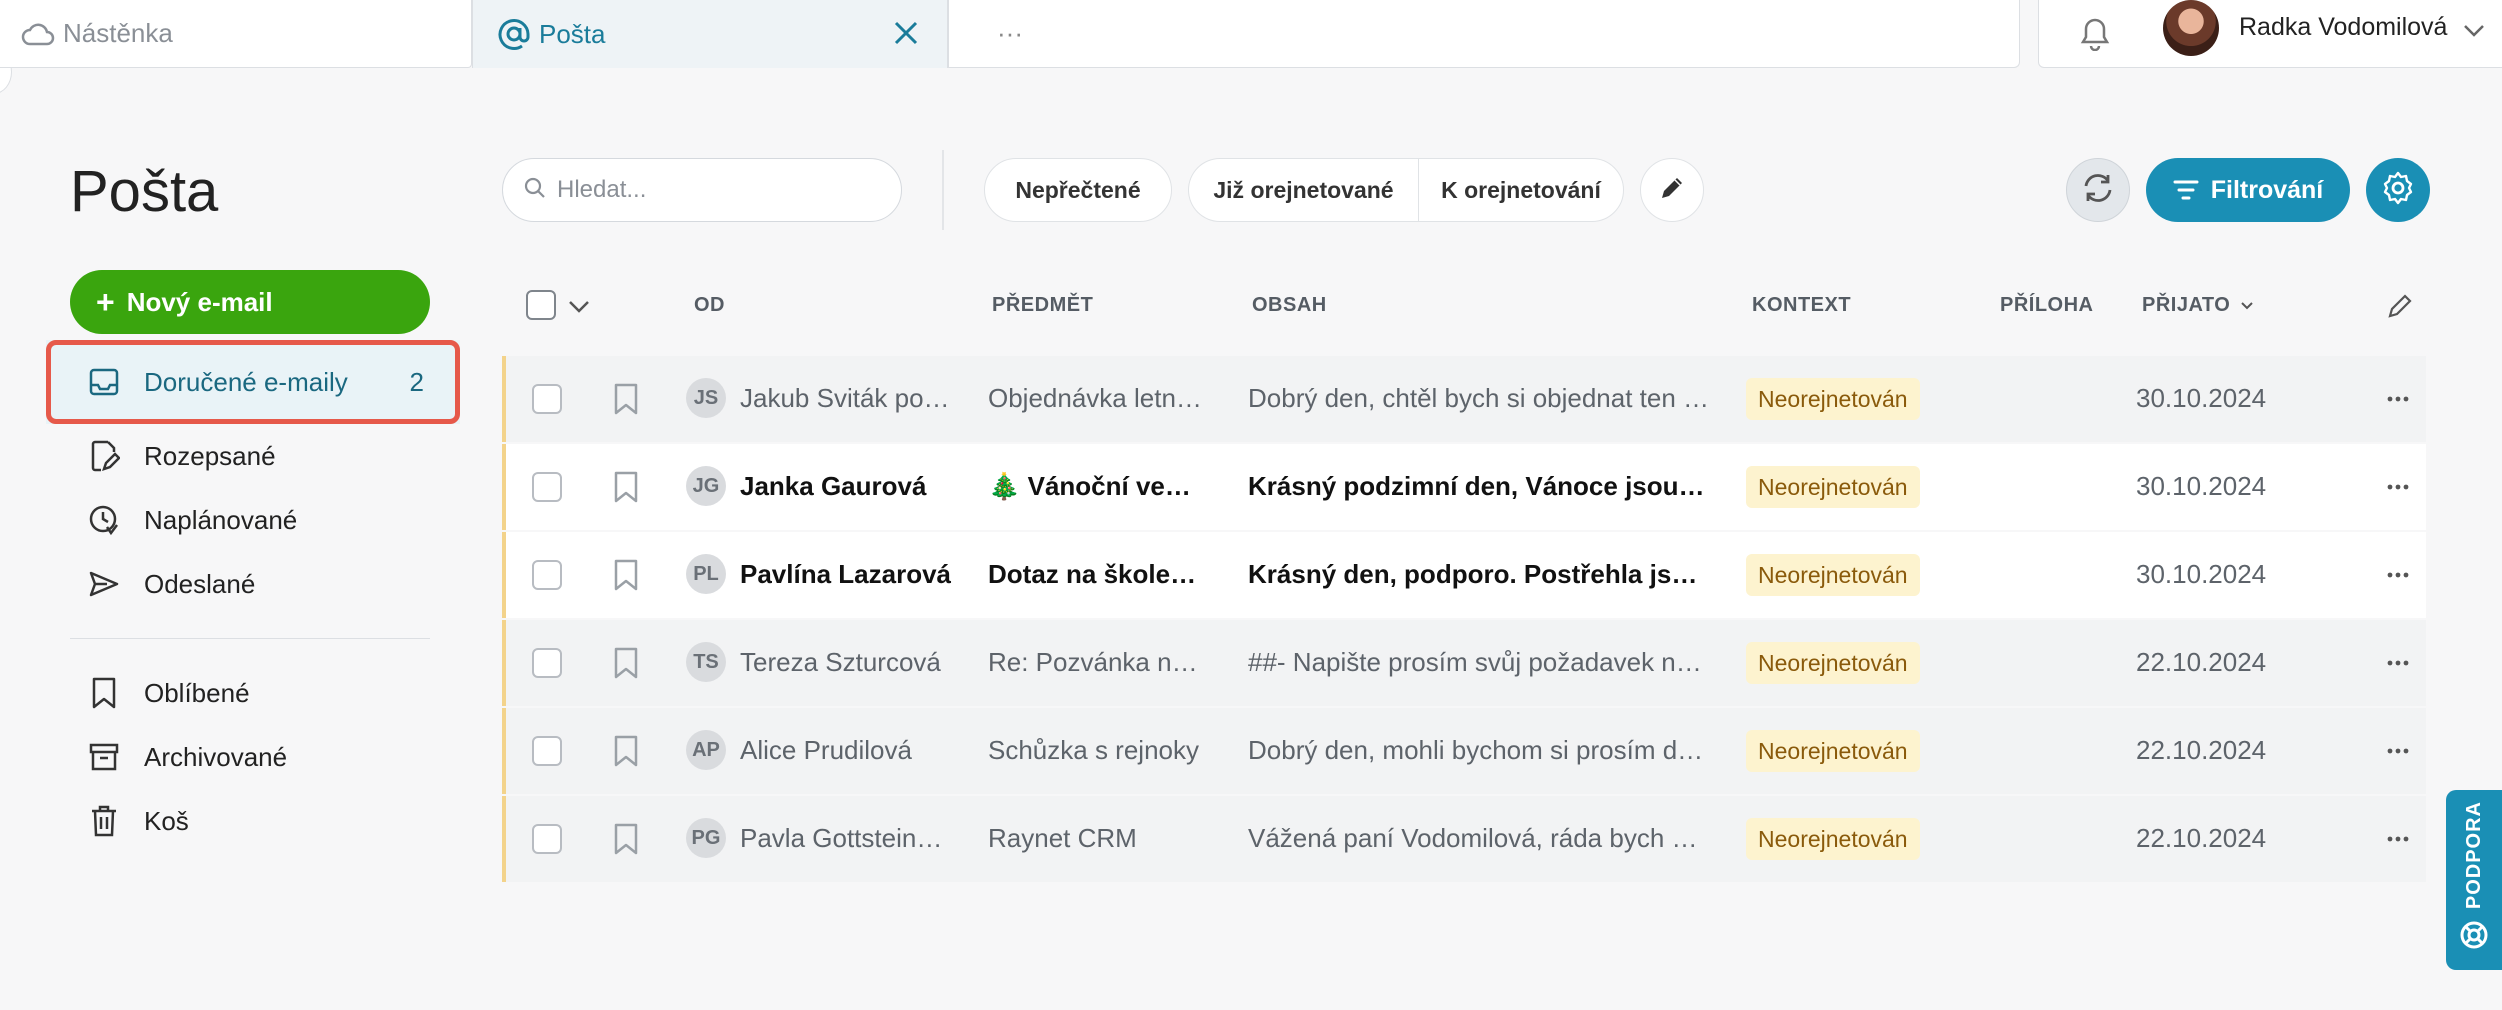 This screenshot has height=1010, width=2502. Describe the element at coordinates (2247, 305) in the screenshot. I see `sort-desc-icon` at that location.